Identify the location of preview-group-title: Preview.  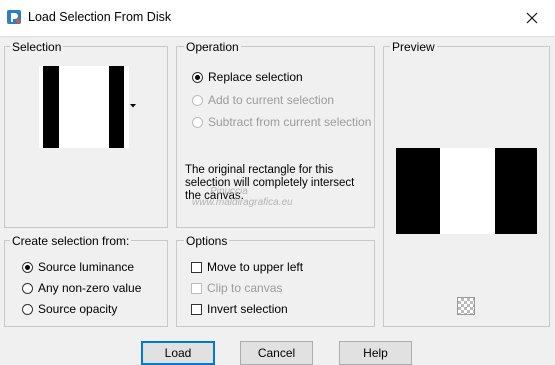
(413, 47).